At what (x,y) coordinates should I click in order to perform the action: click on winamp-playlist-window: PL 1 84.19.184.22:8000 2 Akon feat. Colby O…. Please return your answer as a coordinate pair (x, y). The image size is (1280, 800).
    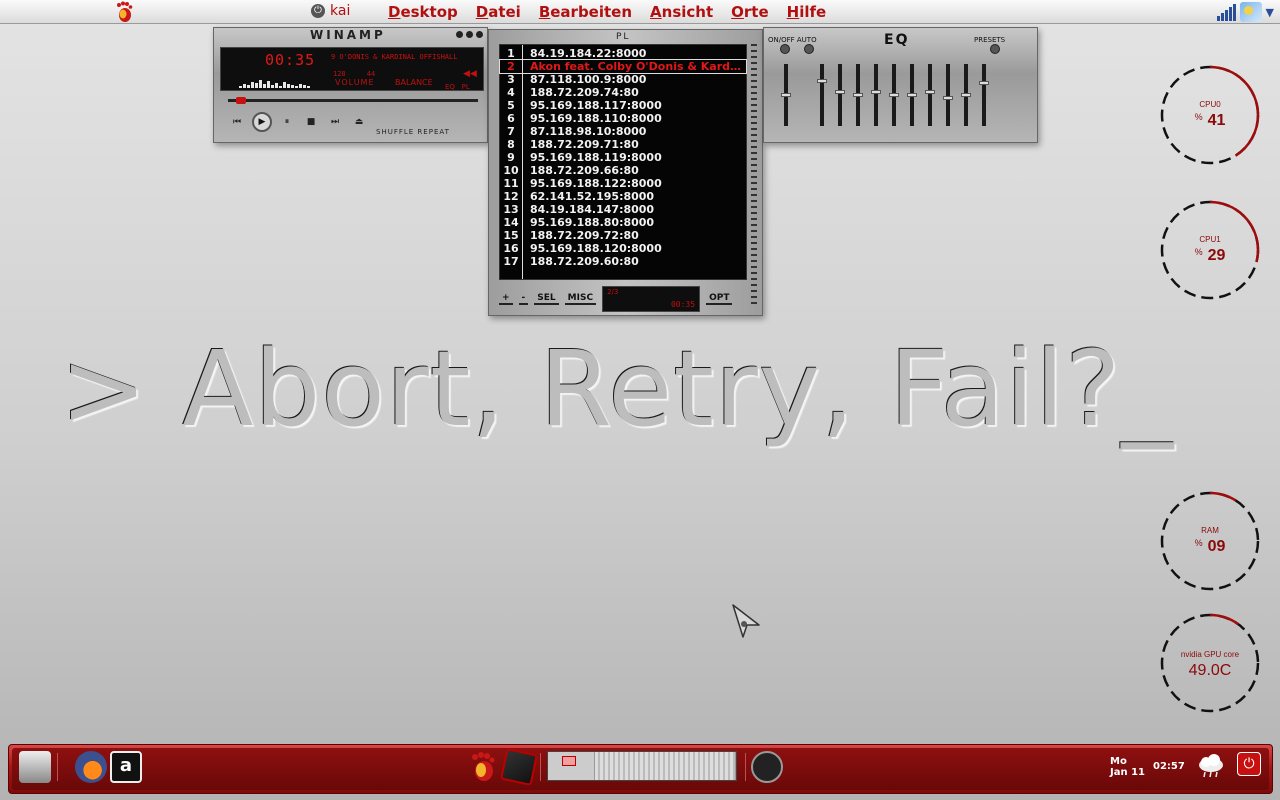
    Looking at the image, I should click on (625, 172).